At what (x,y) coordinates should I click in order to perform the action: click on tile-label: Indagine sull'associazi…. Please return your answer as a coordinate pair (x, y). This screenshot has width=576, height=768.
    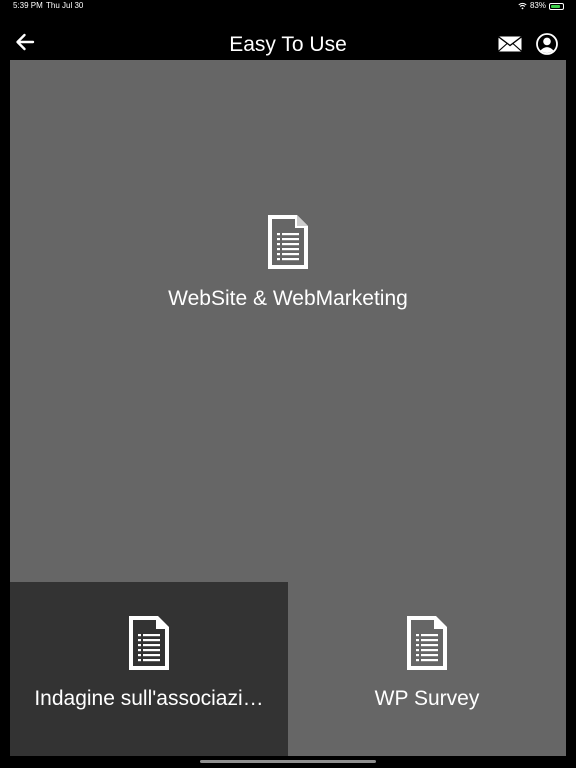
    Looking at the image, I should click on (149, 698).